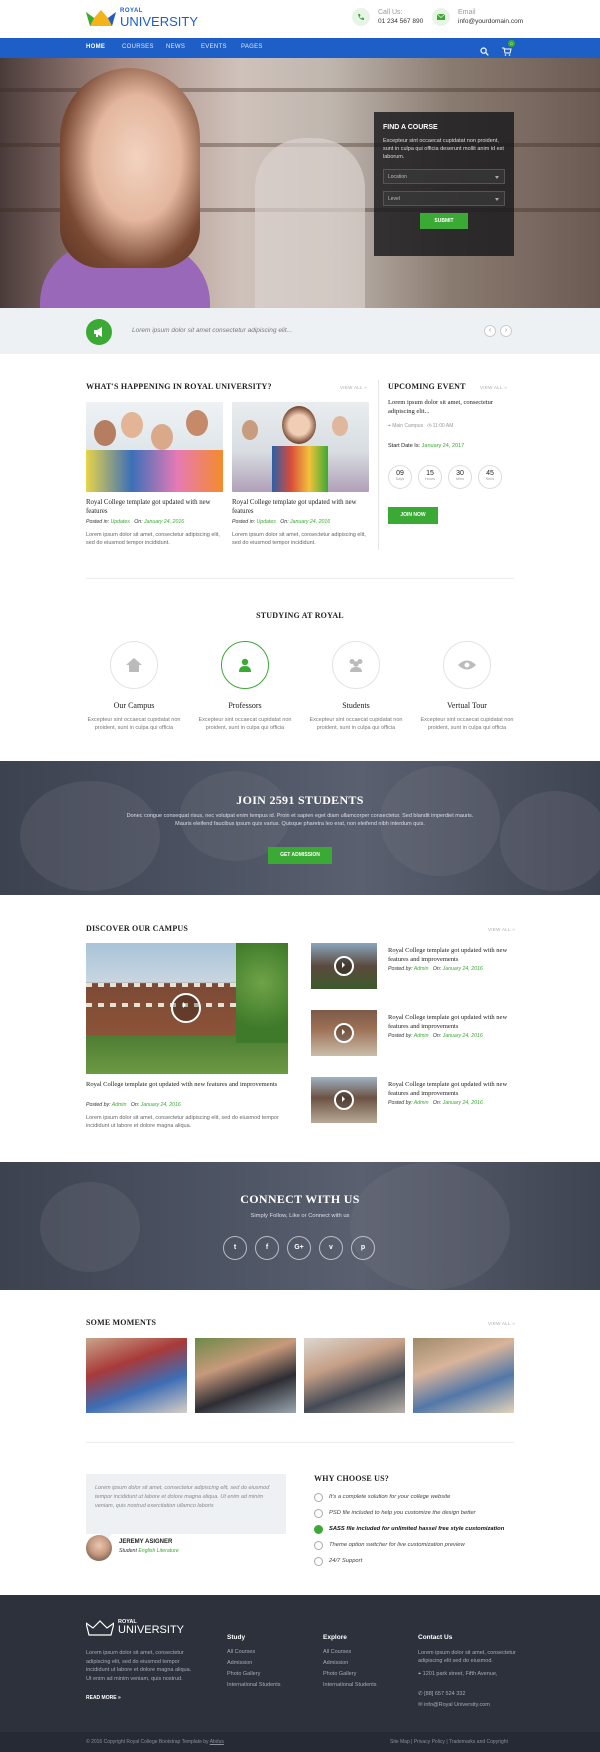  Describe the element at coordinates (158, 1551) in the screenshot. I see `role: English Literature` at that location.